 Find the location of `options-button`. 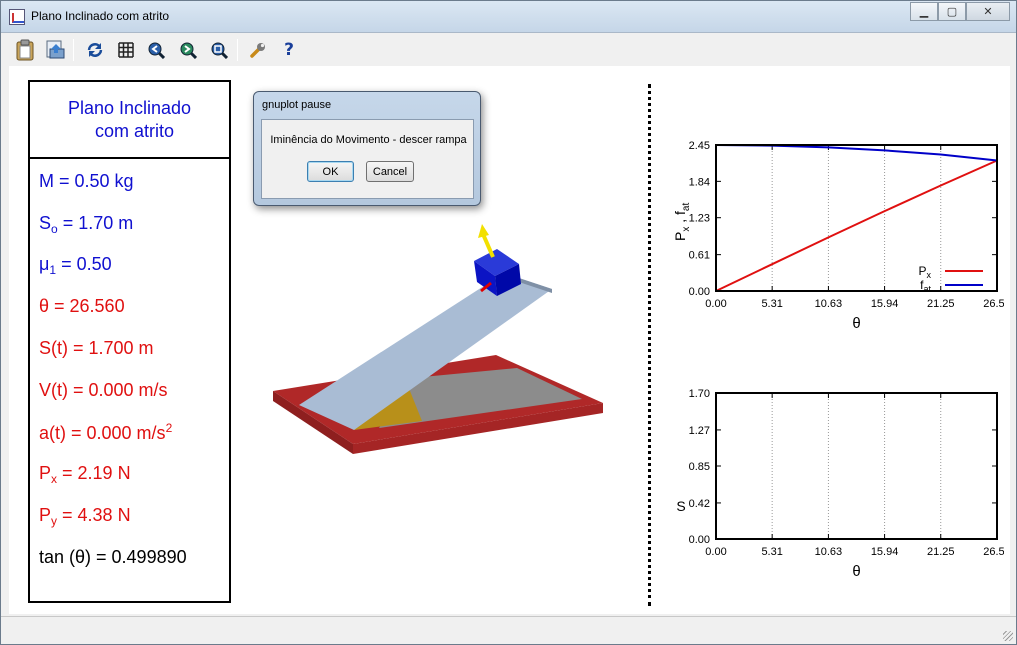

options-button is located at coordinates (258, 50).